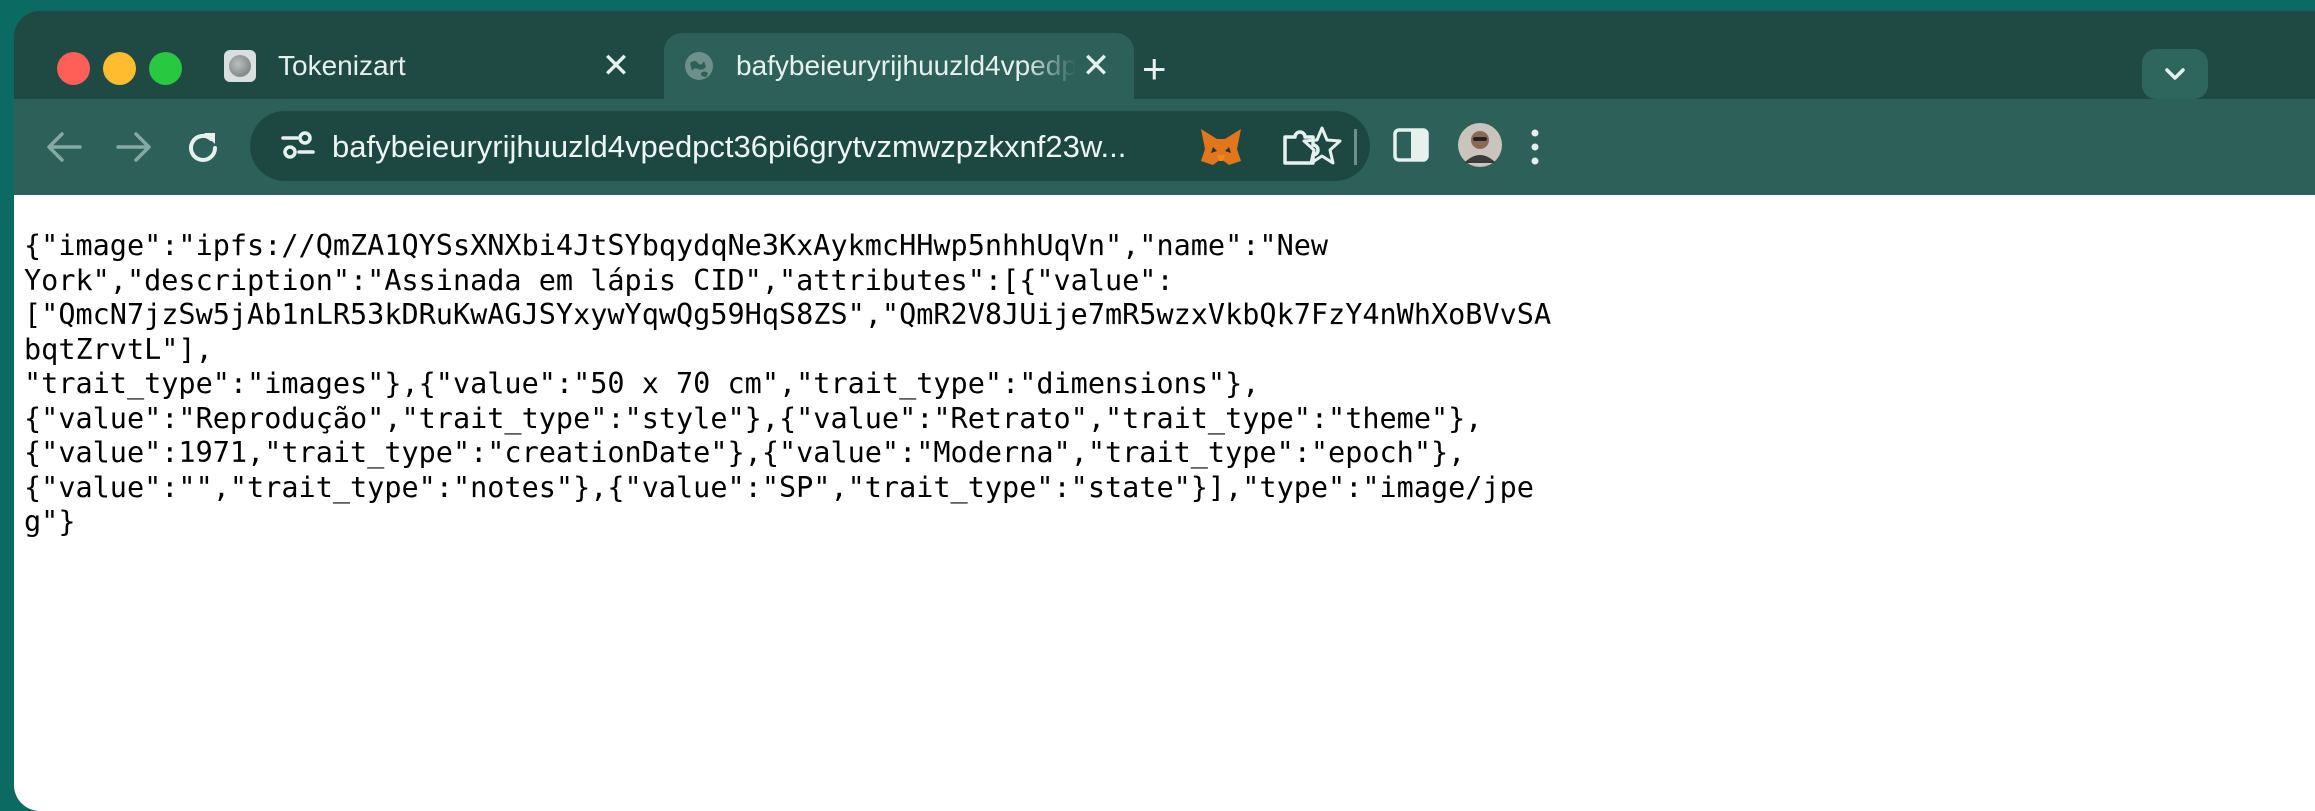 Image resolution: width=2315 pixels, height=811 pixels. I want to click on tab-tokenizart: Tokenizart ✕, so click(429, 66).